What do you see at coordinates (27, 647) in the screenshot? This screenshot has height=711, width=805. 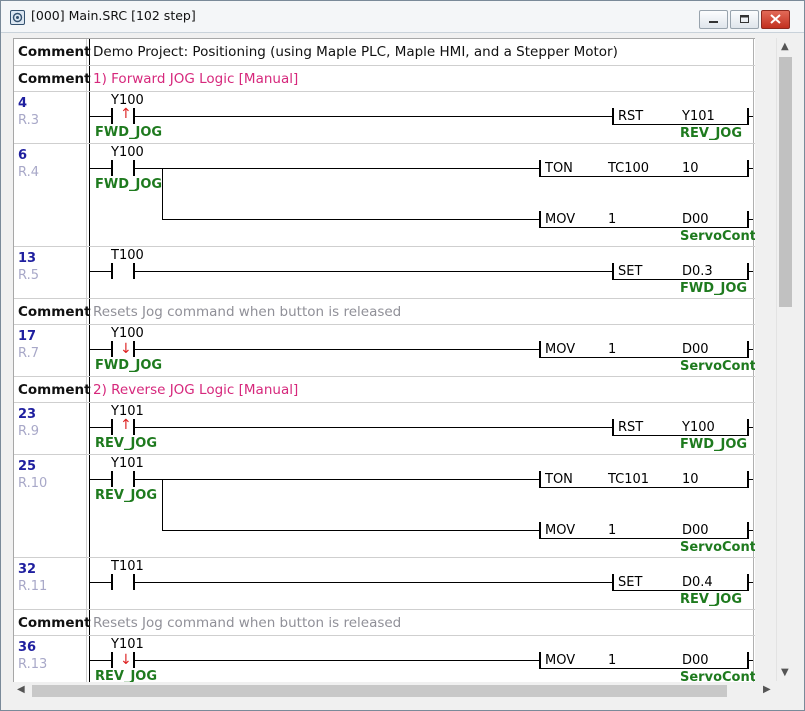 I see `step-number: 36` at bounding box center [27, 647].